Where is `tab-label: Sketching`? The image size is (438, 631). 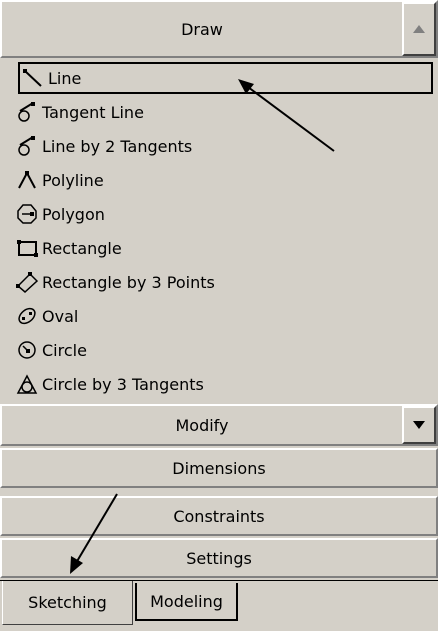 tab-label: Sketching is located at coordinates (67, 602).